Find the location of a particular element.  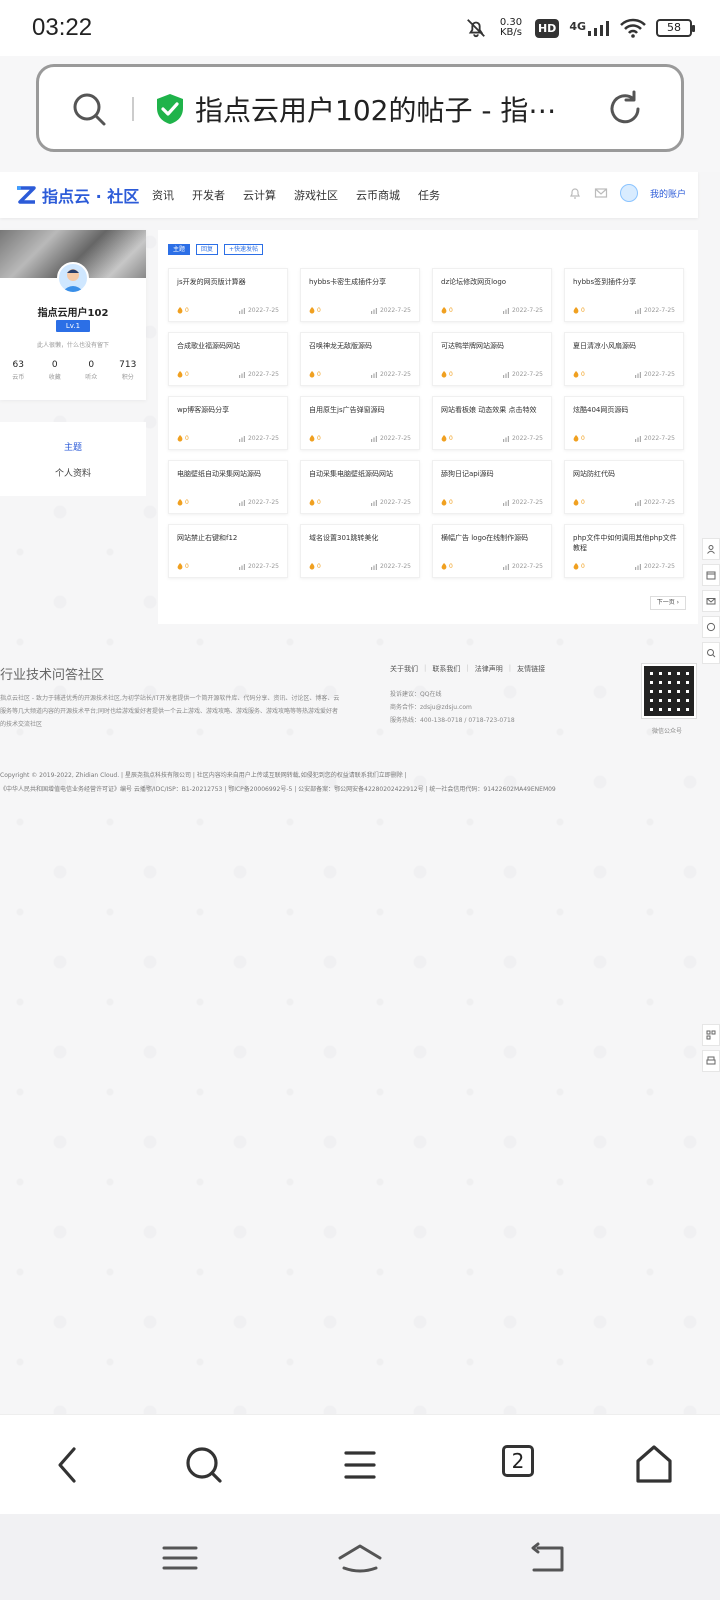

post-likes: 0 is located at coordinates (315, 438).